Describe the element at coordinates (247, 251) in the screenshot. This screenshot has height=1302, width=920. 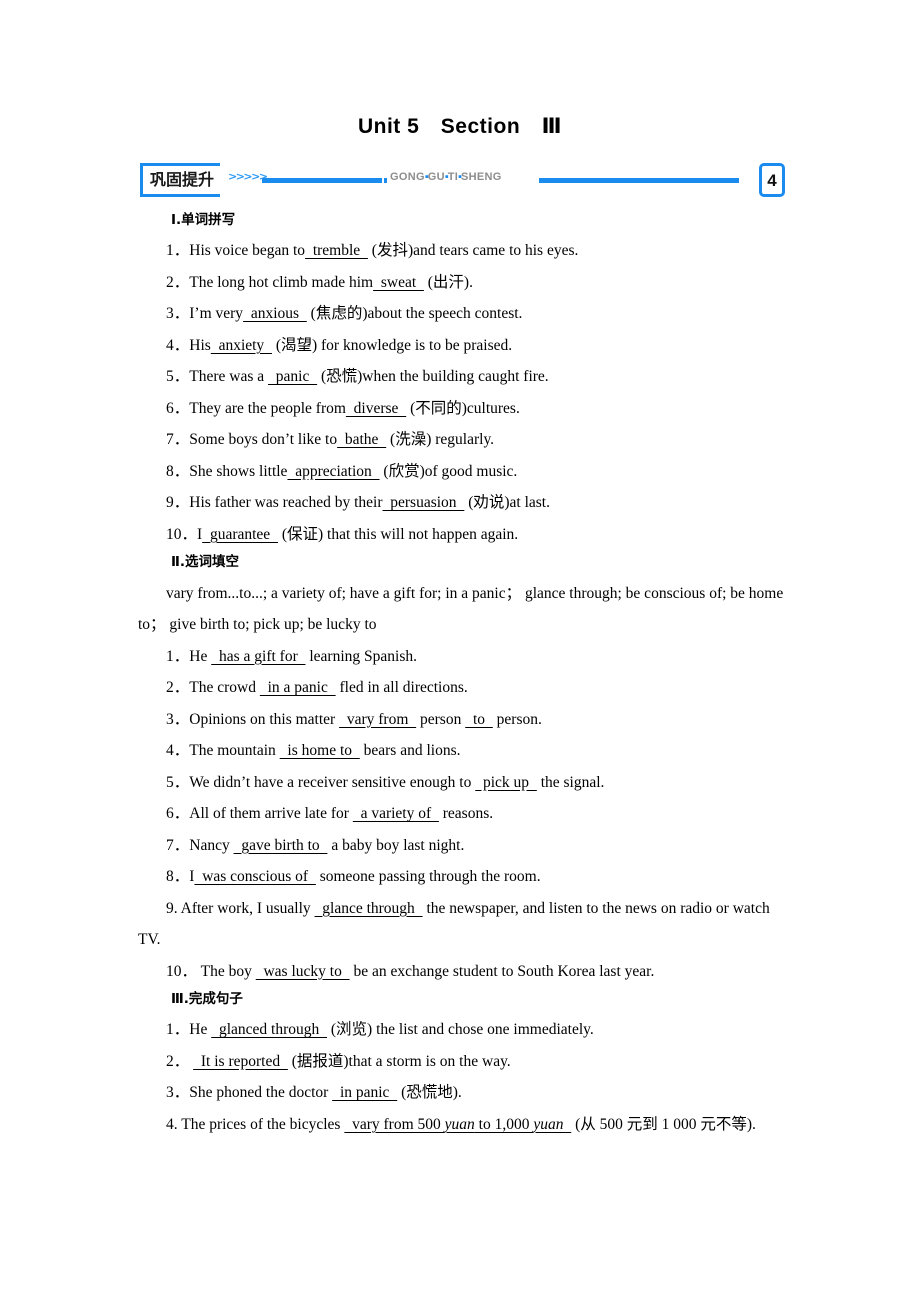
I see `item-text-pre: His voice began to` at that location.